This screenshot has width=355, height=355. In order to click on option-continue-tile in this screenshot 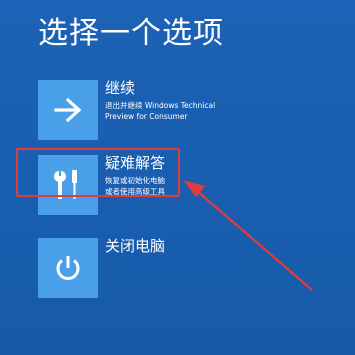, I will do `click(68, 110)`.